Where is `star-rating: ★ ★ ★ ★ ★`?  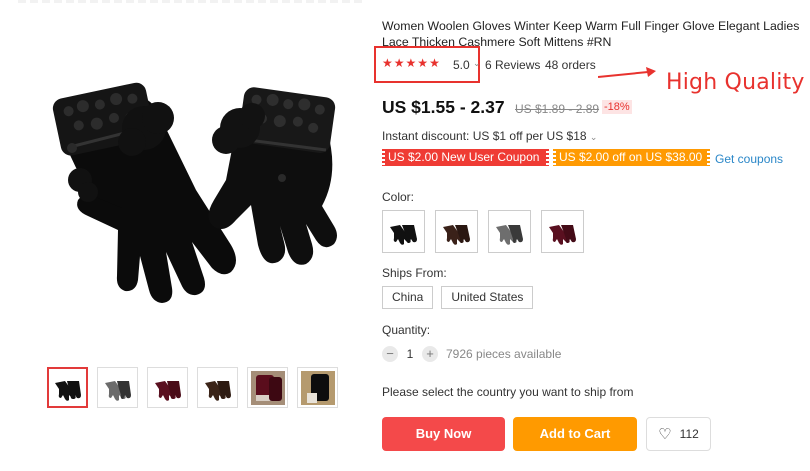 star-rating: ★ ★ ★ ★ ★ is located at coordinates (411, 63).